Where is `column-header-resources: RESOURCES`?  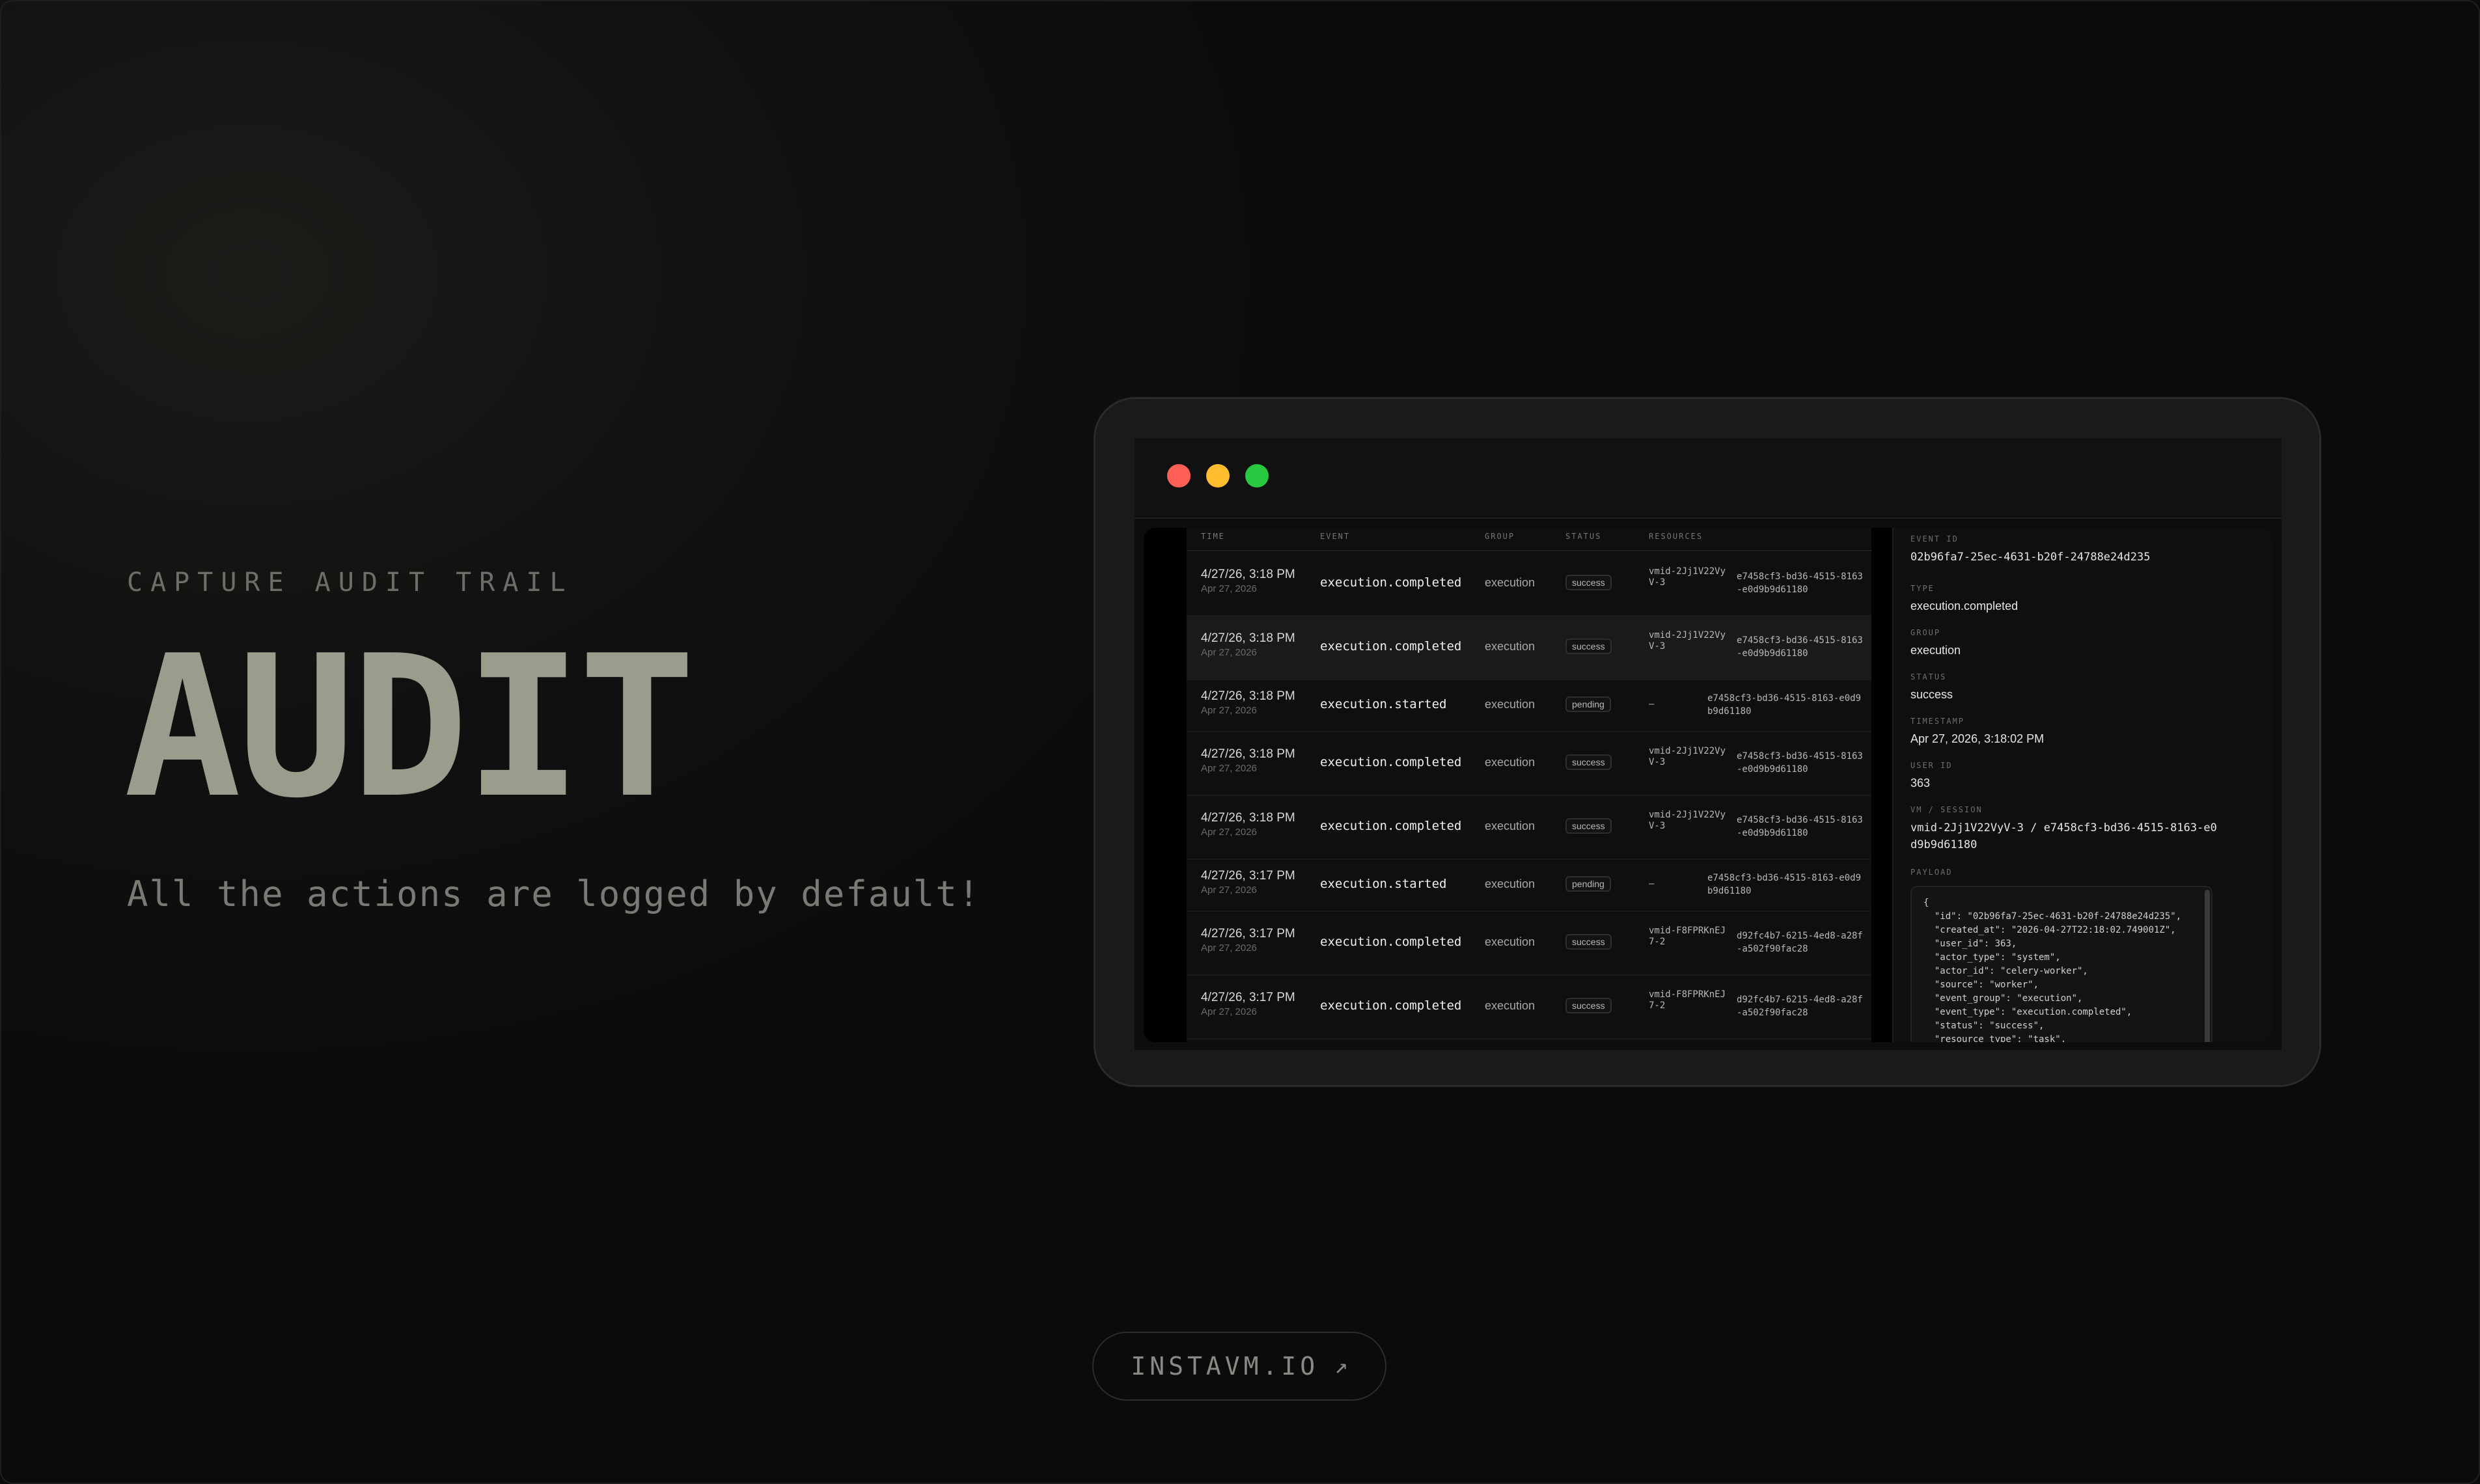 column-header-resources: RESOURCES is located at coordinates (1676, 536).